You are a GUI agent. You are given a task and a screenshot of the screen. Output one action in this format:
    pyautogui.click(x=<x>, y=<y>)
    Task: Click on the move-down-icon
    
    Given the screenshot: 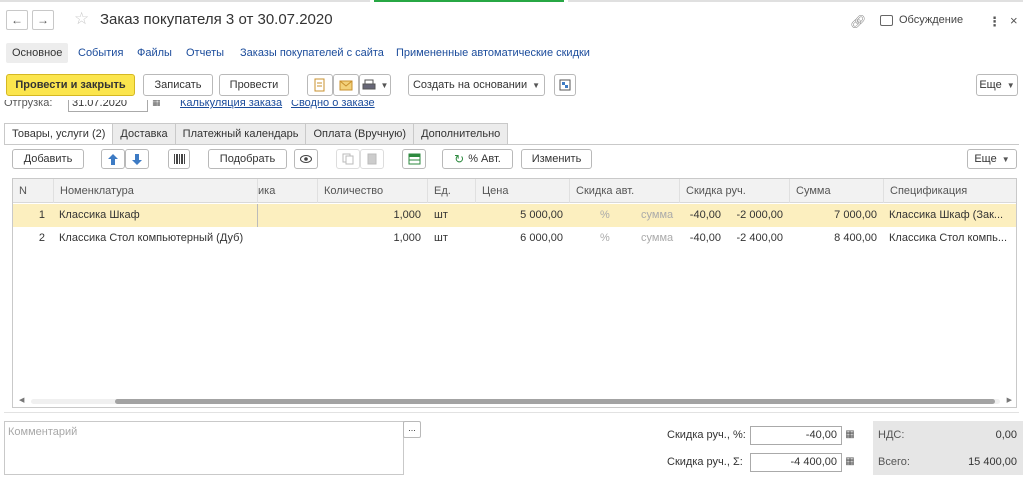 What is the action you would take?
    pyautogui.click(x=137, y=159)
    